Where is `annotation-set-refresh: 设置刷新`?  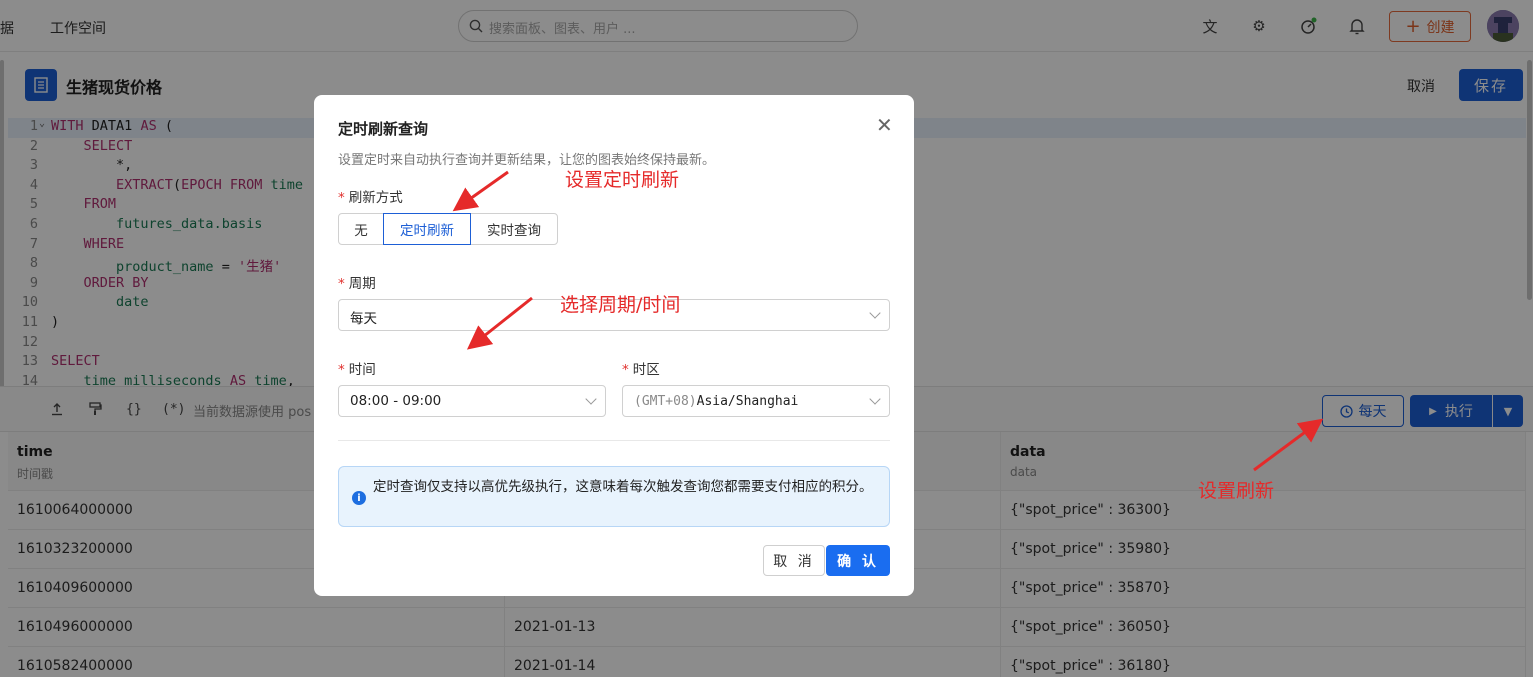 annotation-set-refresh: 设置刷新 is located at coordinates (1236, 491).